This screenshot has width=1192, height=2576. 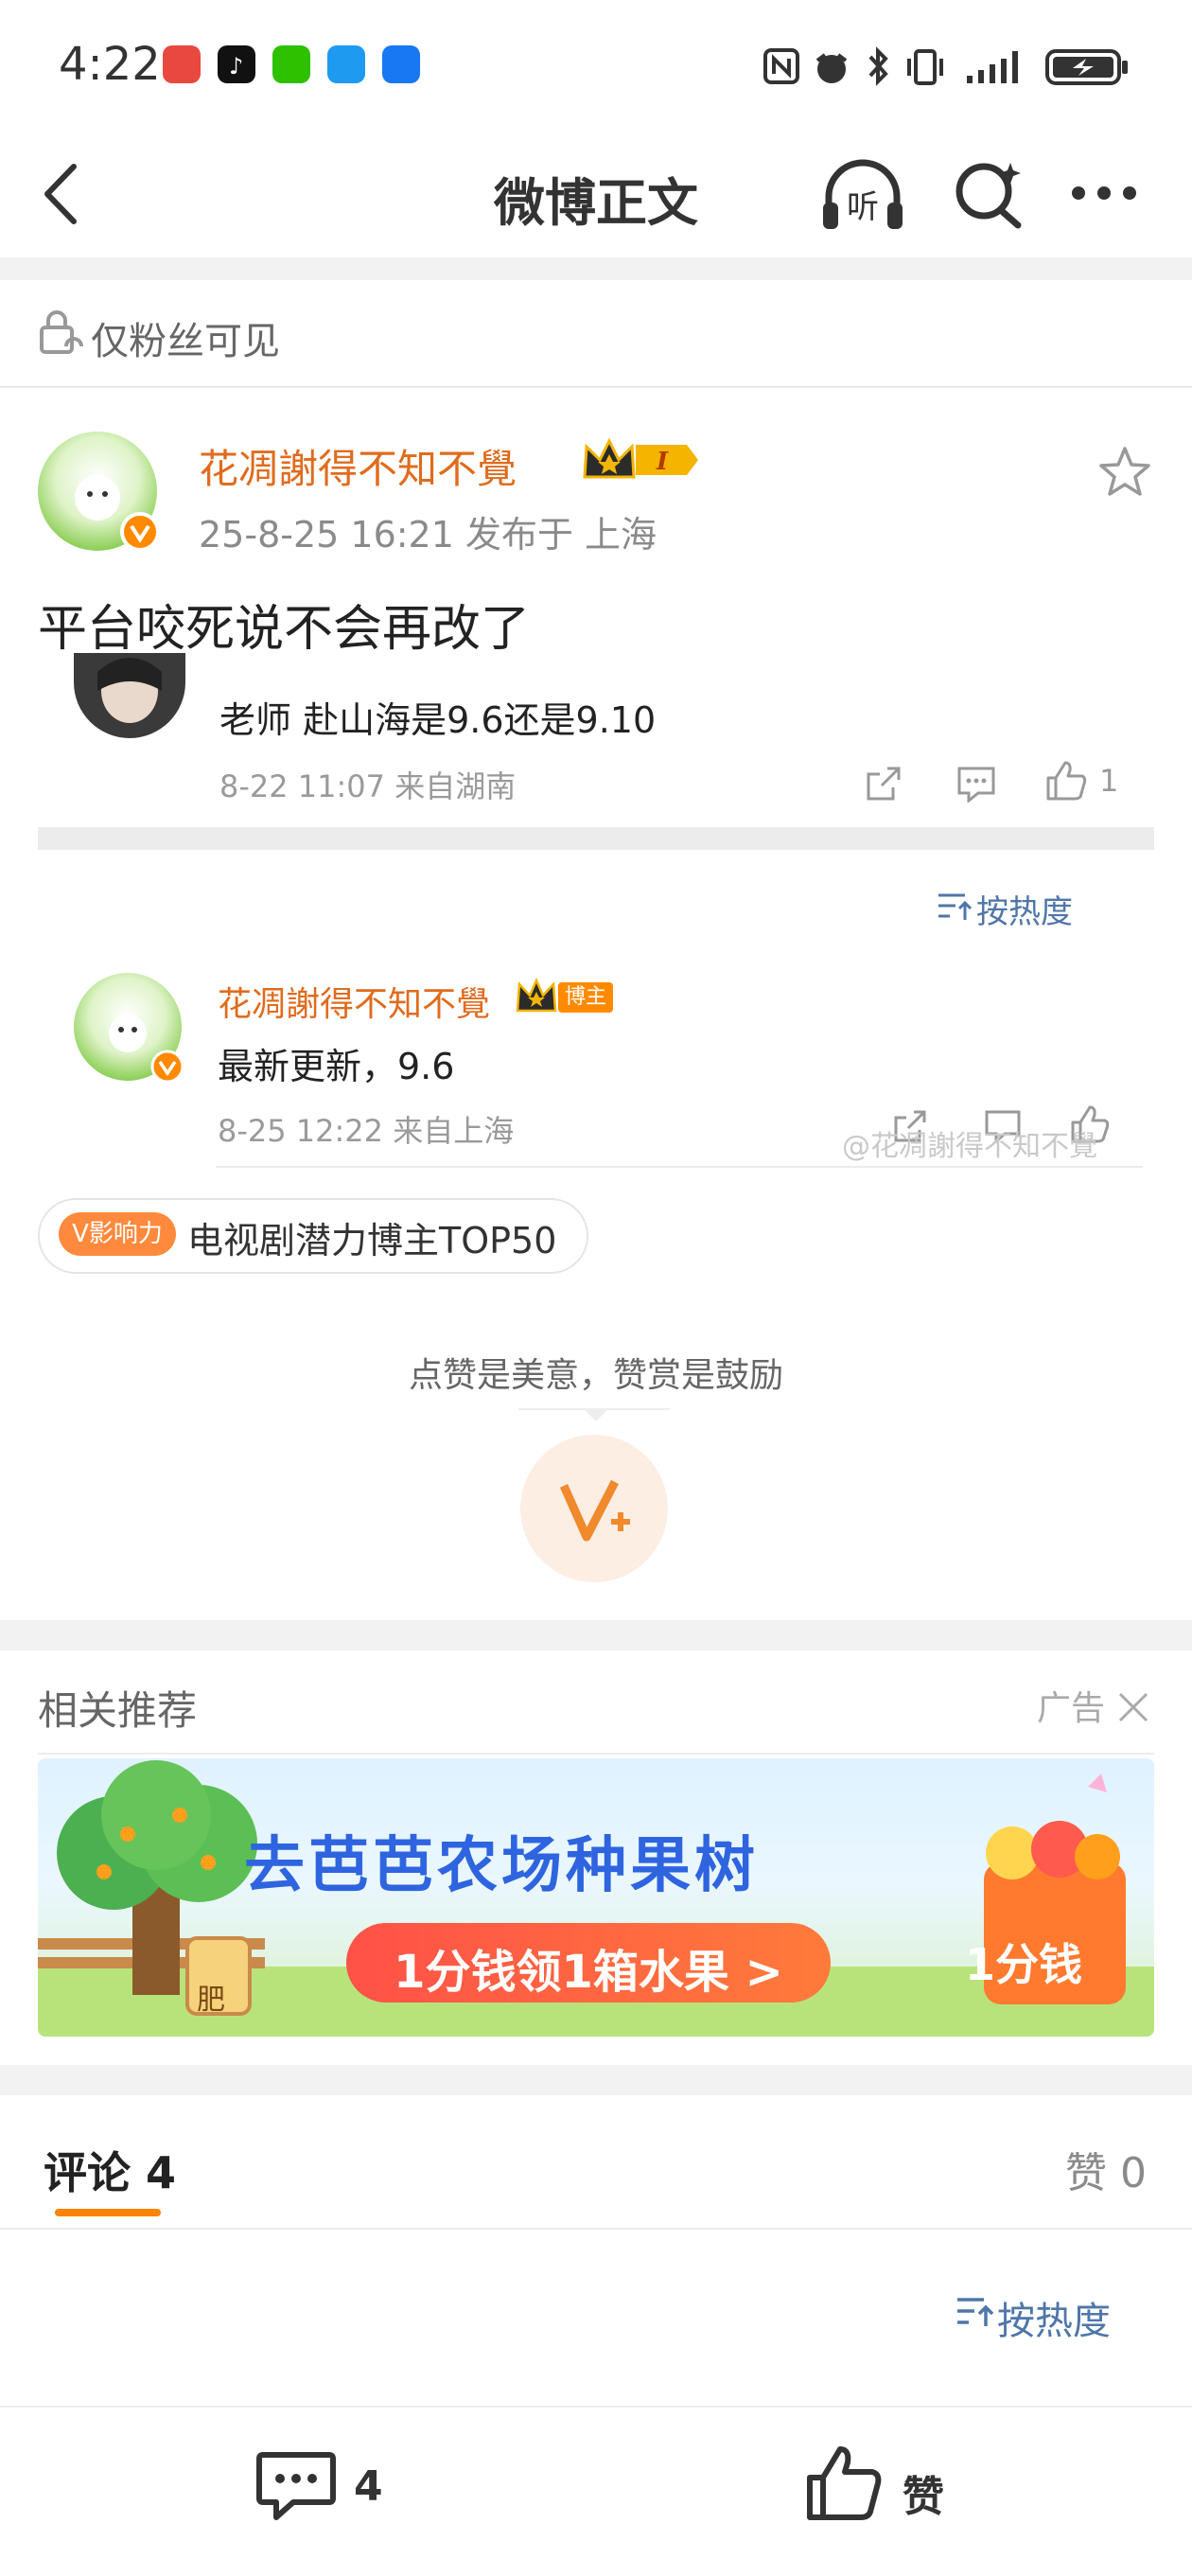 What do you see at coordinates (1104, 193) in the screenshot?
I see `more-icon` at bounding box center [1104, 193].